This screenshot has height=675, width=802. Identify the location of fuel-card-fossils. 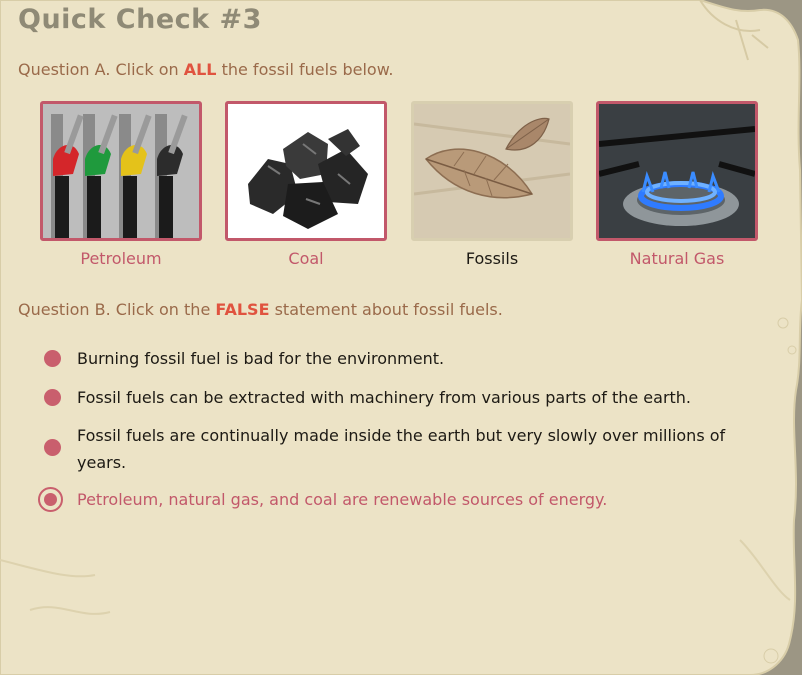
(492, 171).